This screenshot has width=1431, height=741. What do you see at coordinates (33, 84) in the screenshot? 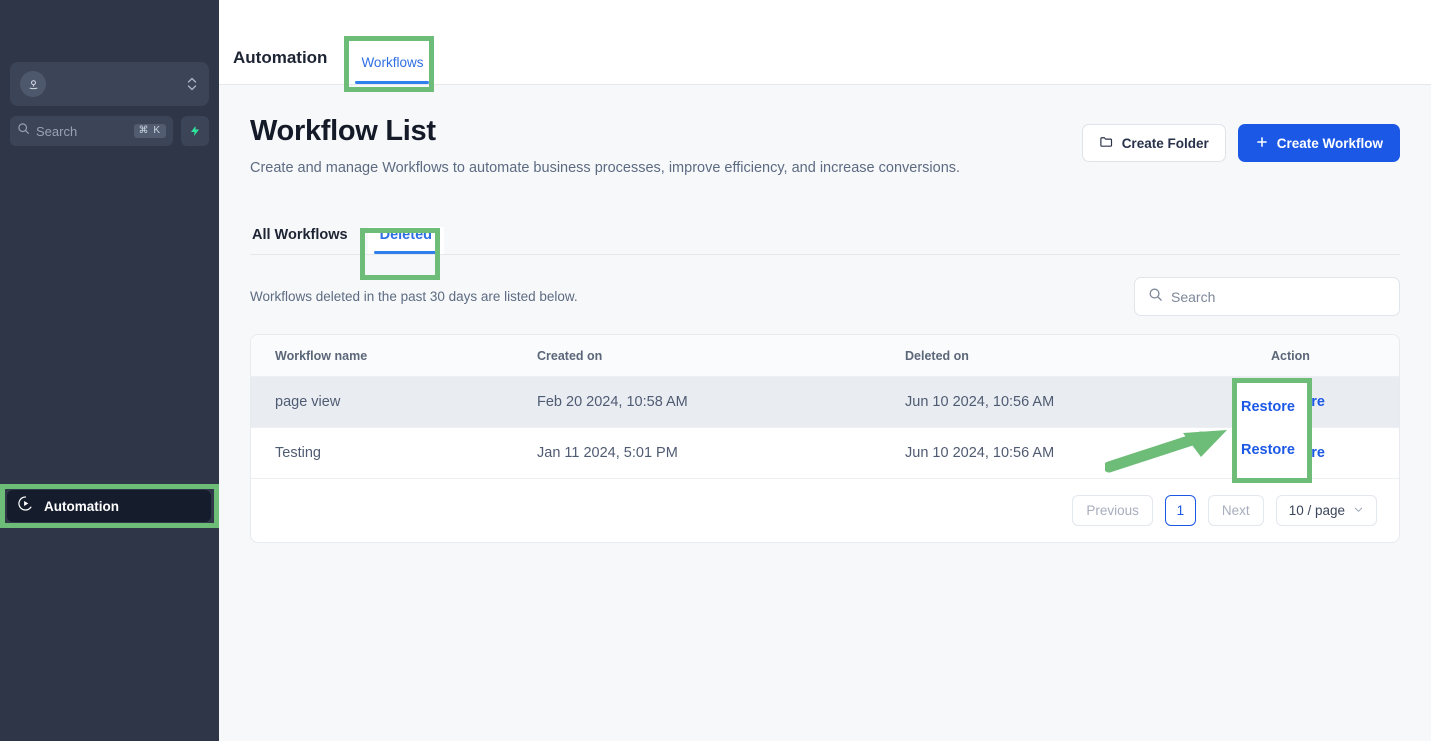
I see `user-pin-icon` at bounding box center [33, 84].